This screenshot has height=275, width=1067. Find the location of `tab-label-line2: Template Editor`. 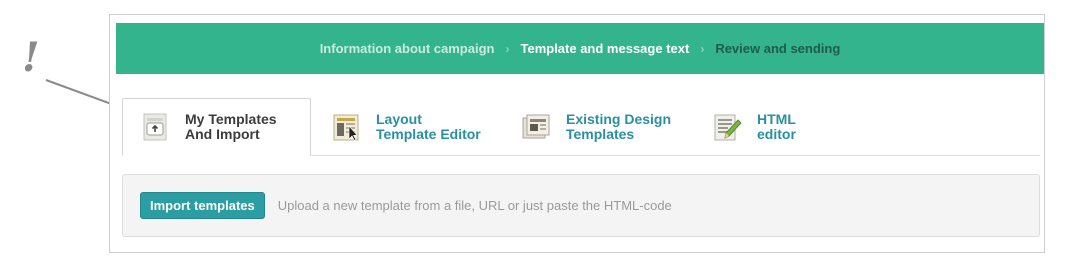

tab-label-line2: Template Editor is located at coordinates (428, 134).